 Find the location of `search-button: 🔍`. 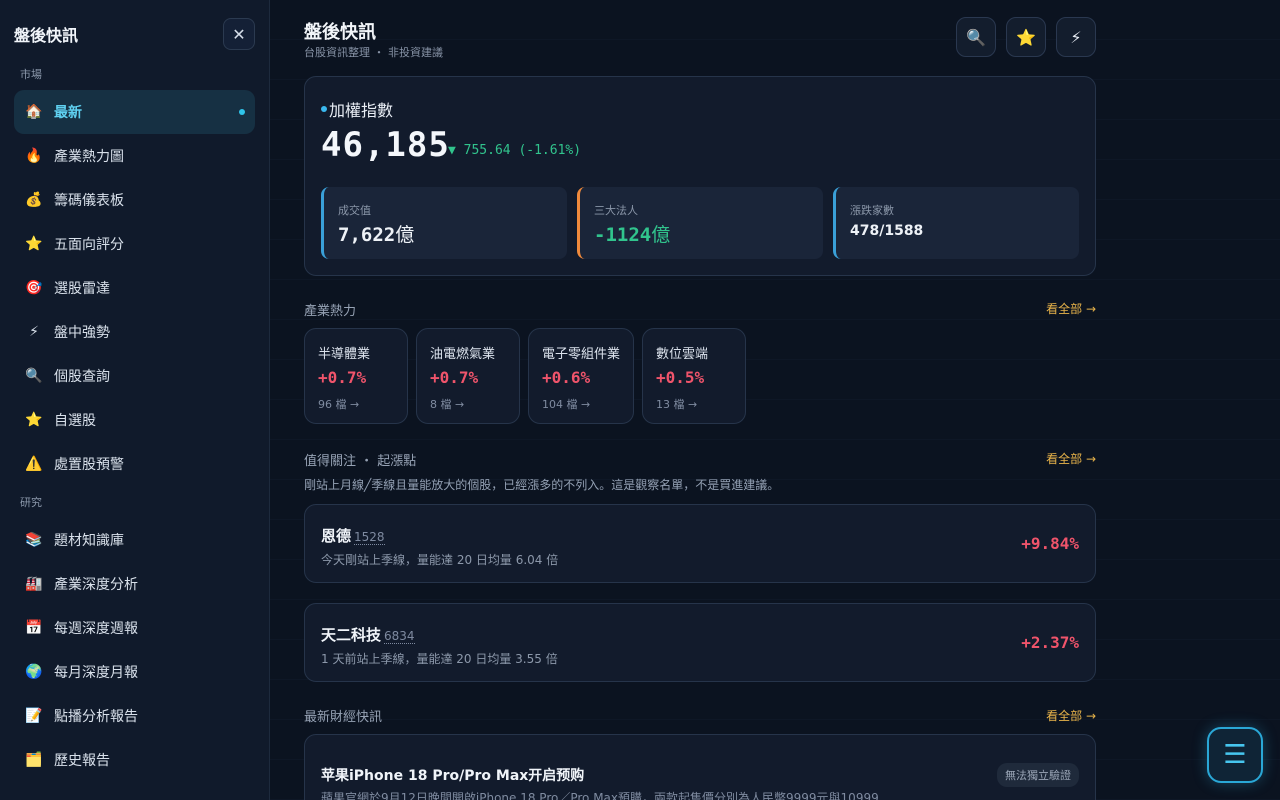

search-button: 🔍 is located at coordinates (976, 37).